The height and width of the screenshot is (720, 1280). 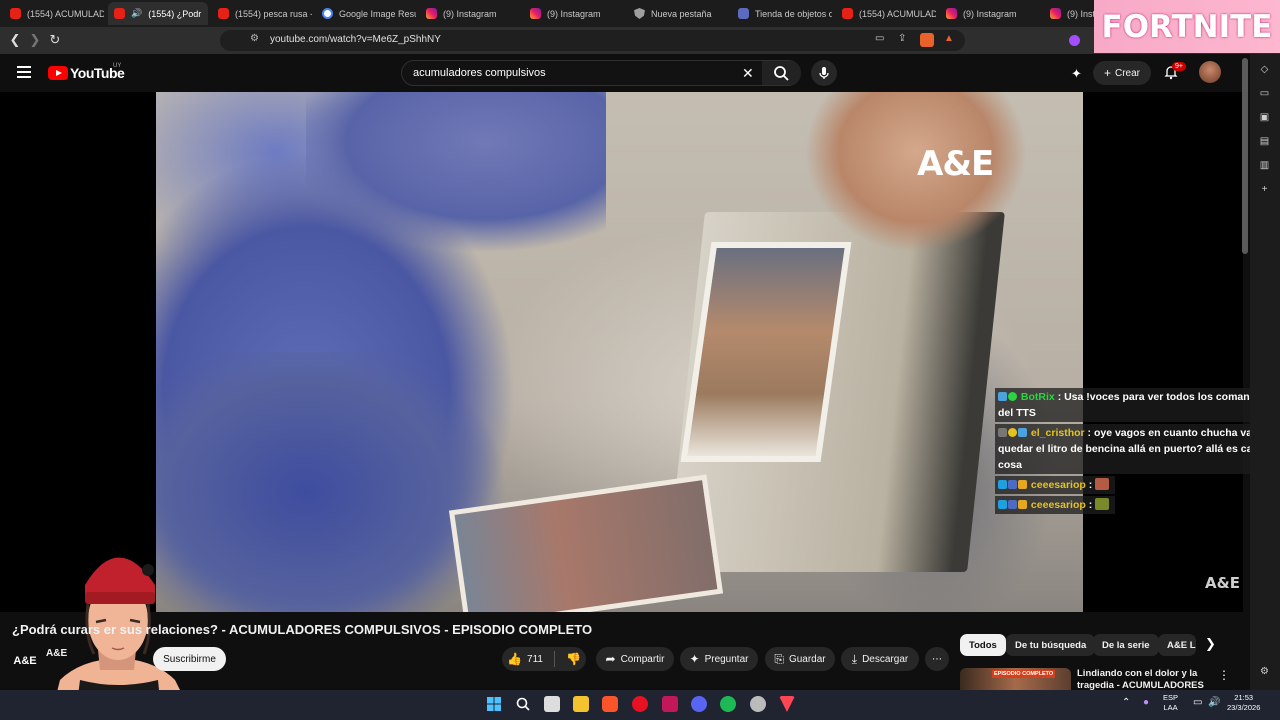 I want to click on browser-tab: Tienda de objetos d, so click(x=782, y=13).